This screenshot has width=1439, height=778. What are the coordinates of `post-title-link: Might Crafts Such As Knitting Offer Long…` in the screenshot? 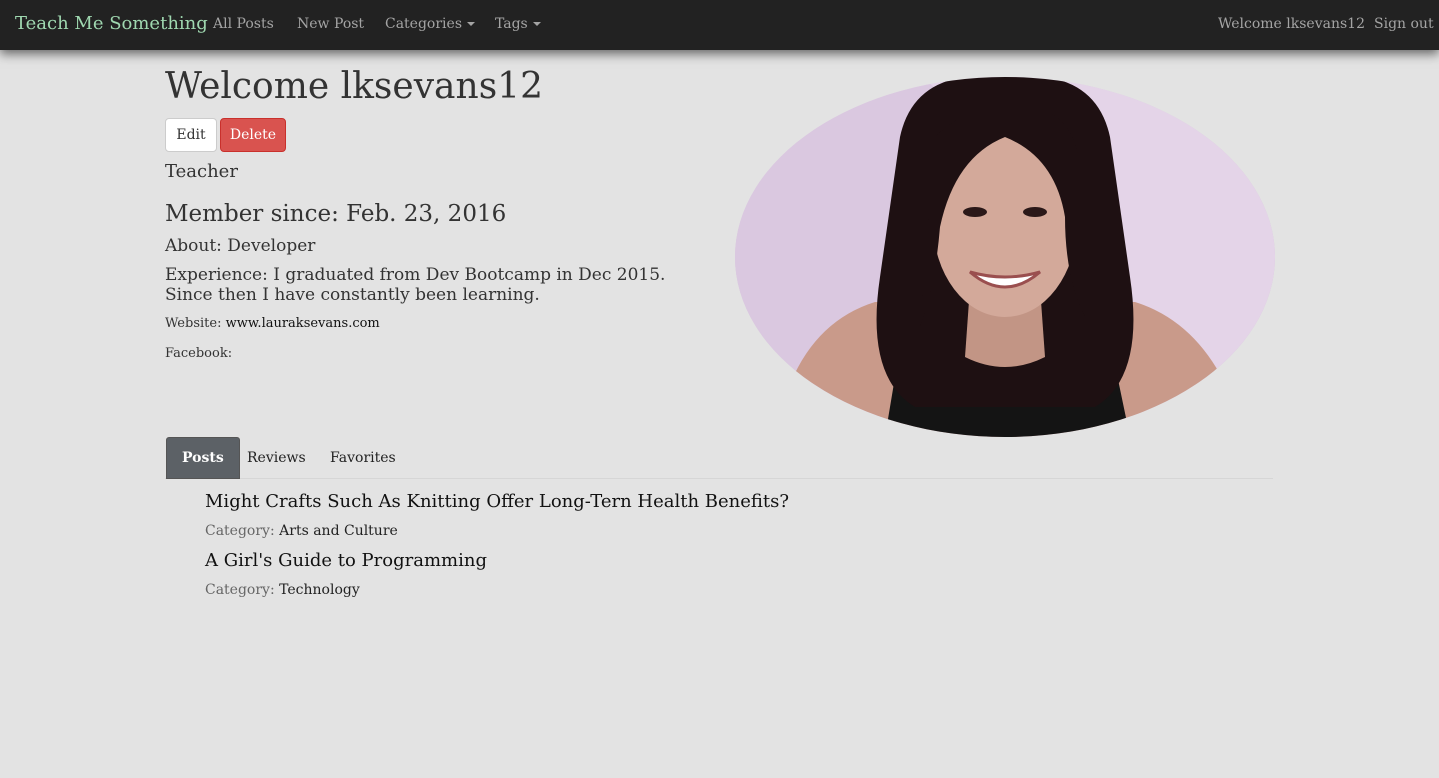 It's located at (497, 501).